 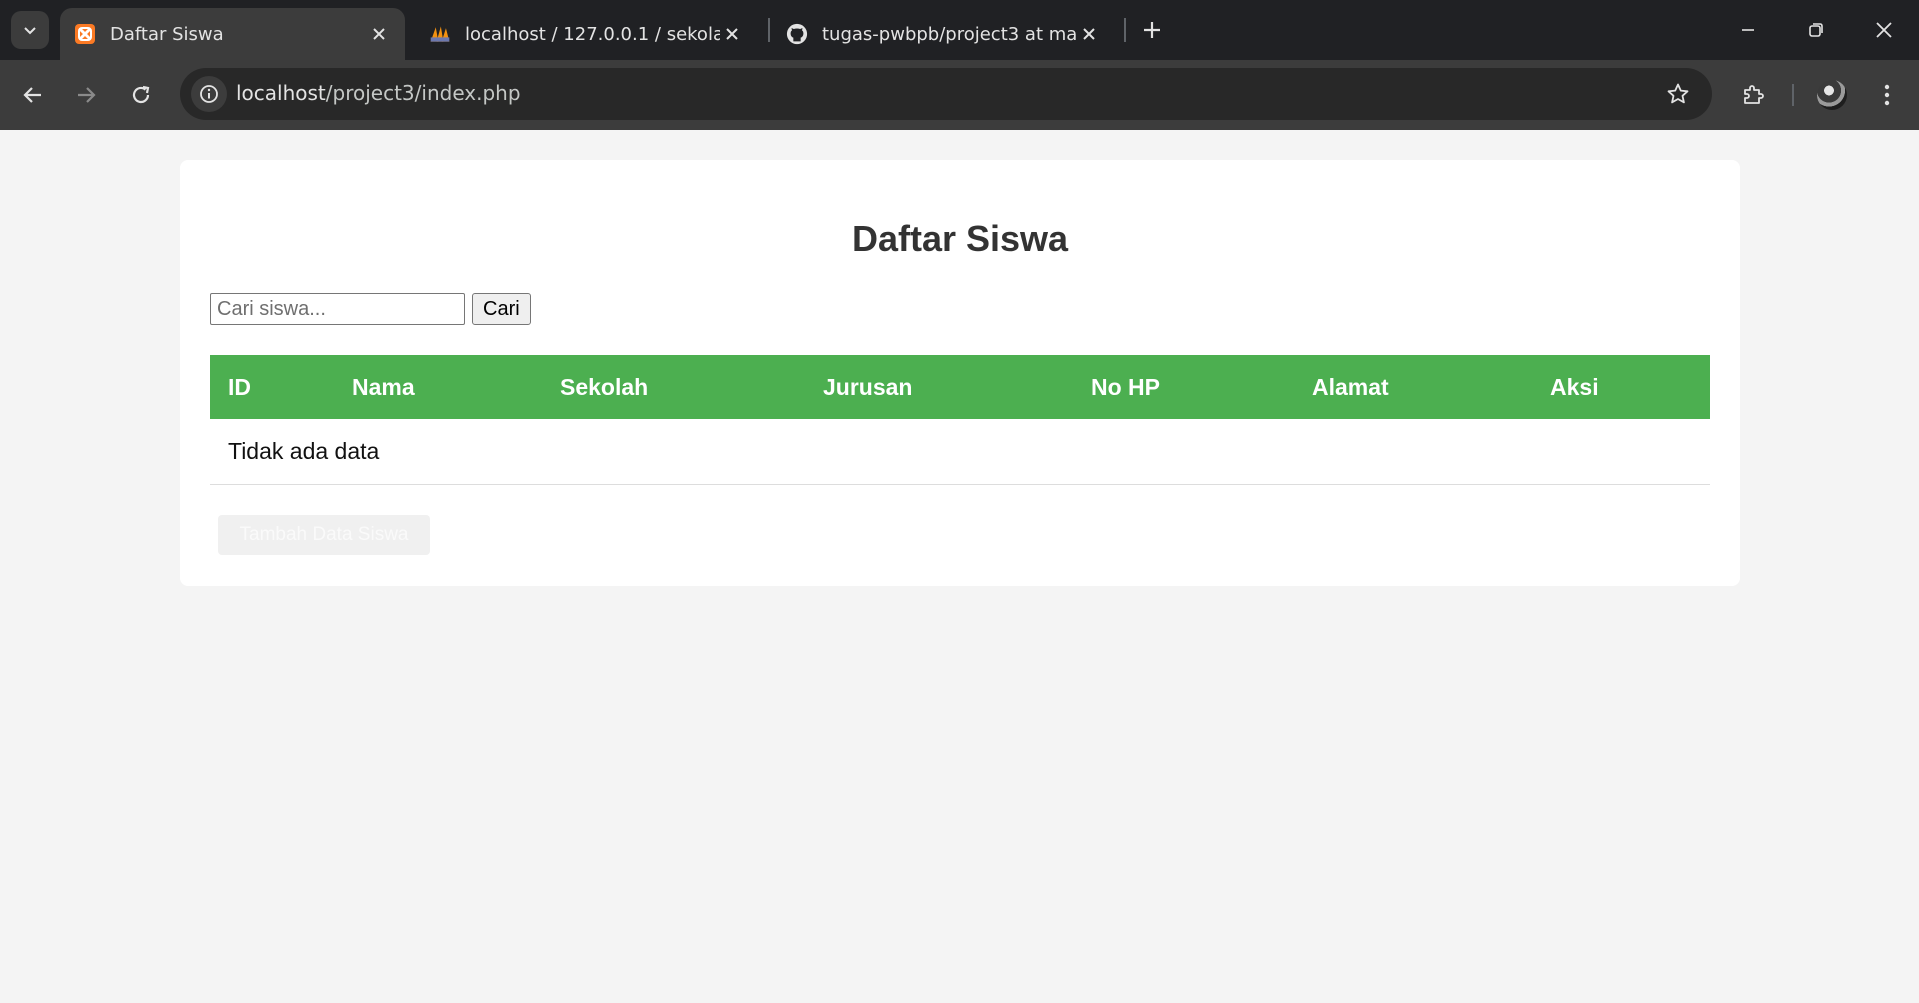 I want to click on profile-button, so click(x=1832, y=95).